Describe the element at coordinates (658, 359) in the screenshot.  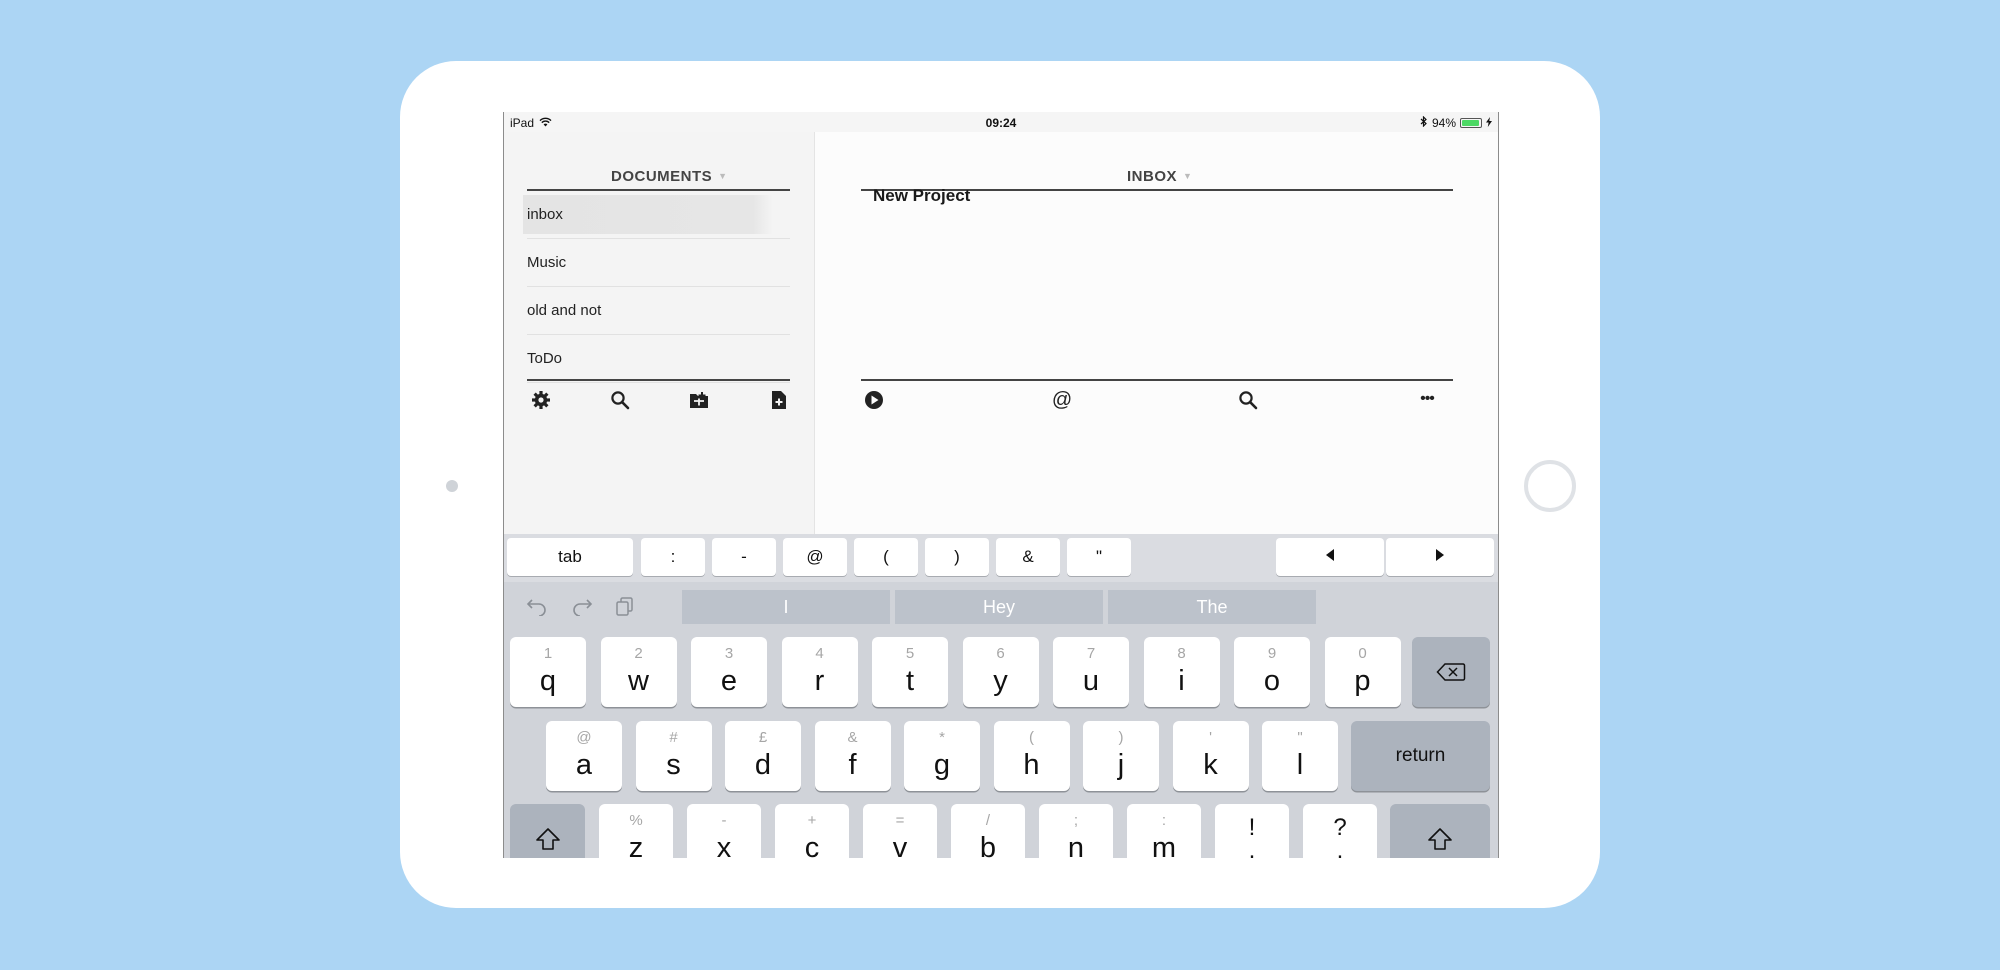
I see `document-list-item: ToDo` at that location.